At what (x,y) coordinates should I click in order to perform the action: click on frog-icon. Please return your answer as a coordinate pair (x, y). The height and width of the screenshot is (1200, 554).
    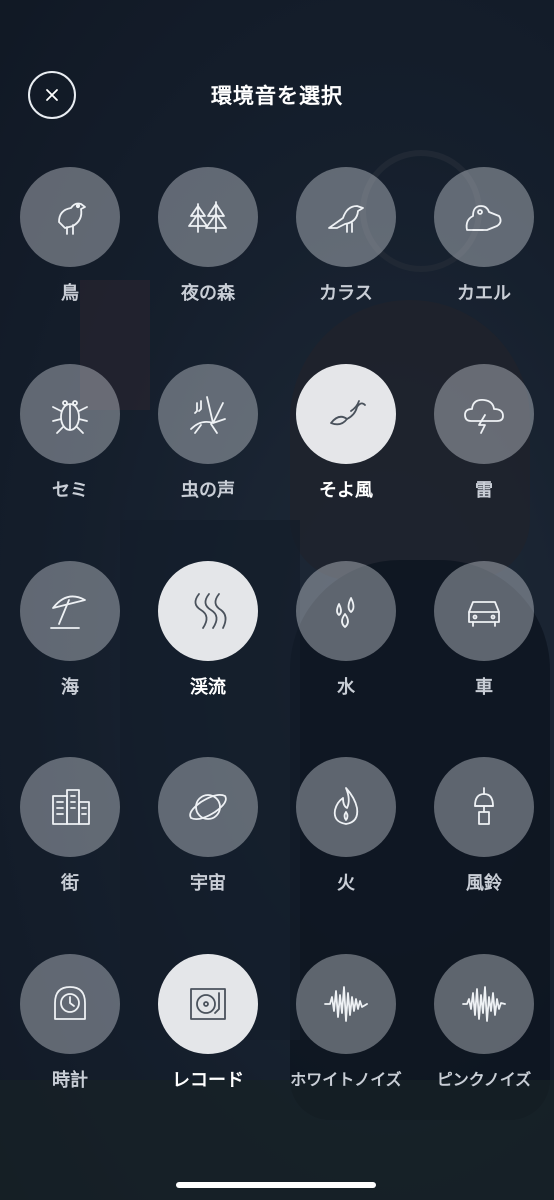
    Looking at the image, I should click on (483, 218).